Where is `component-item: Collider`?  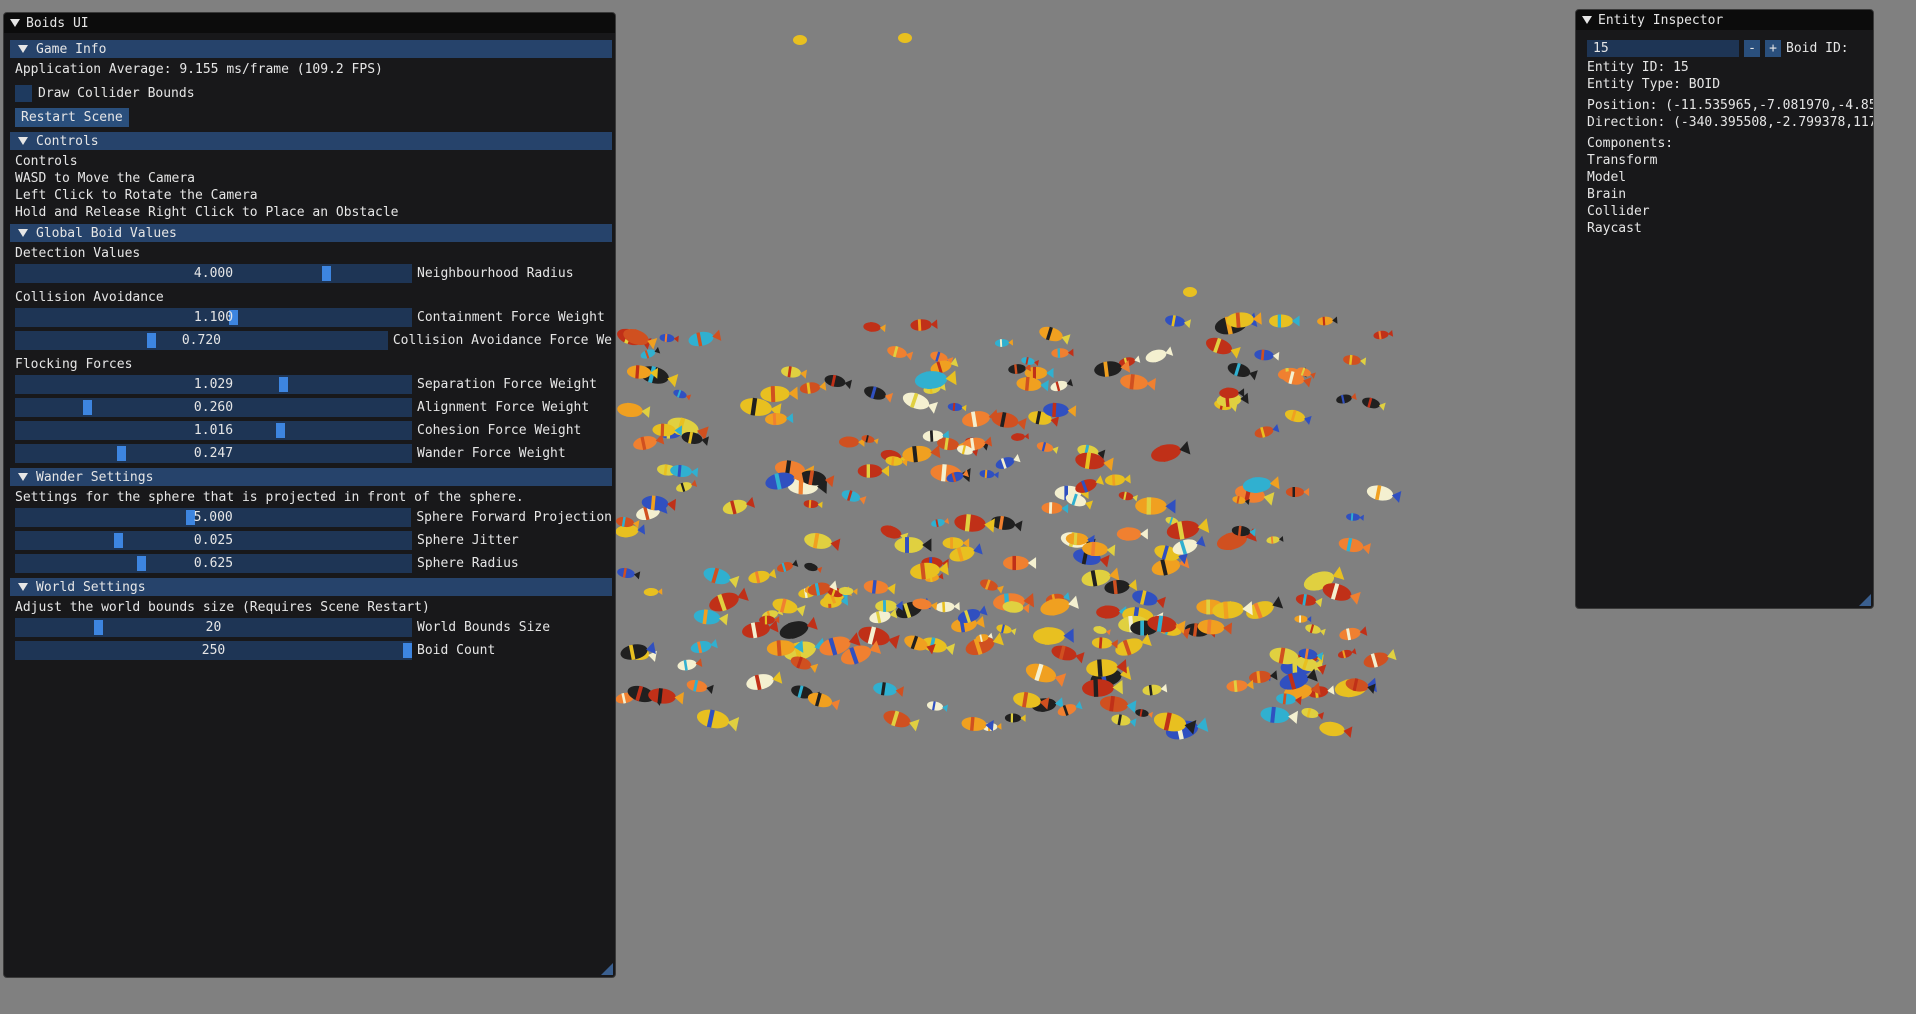 component-item: Collider is located at coordinates (1618, 211).